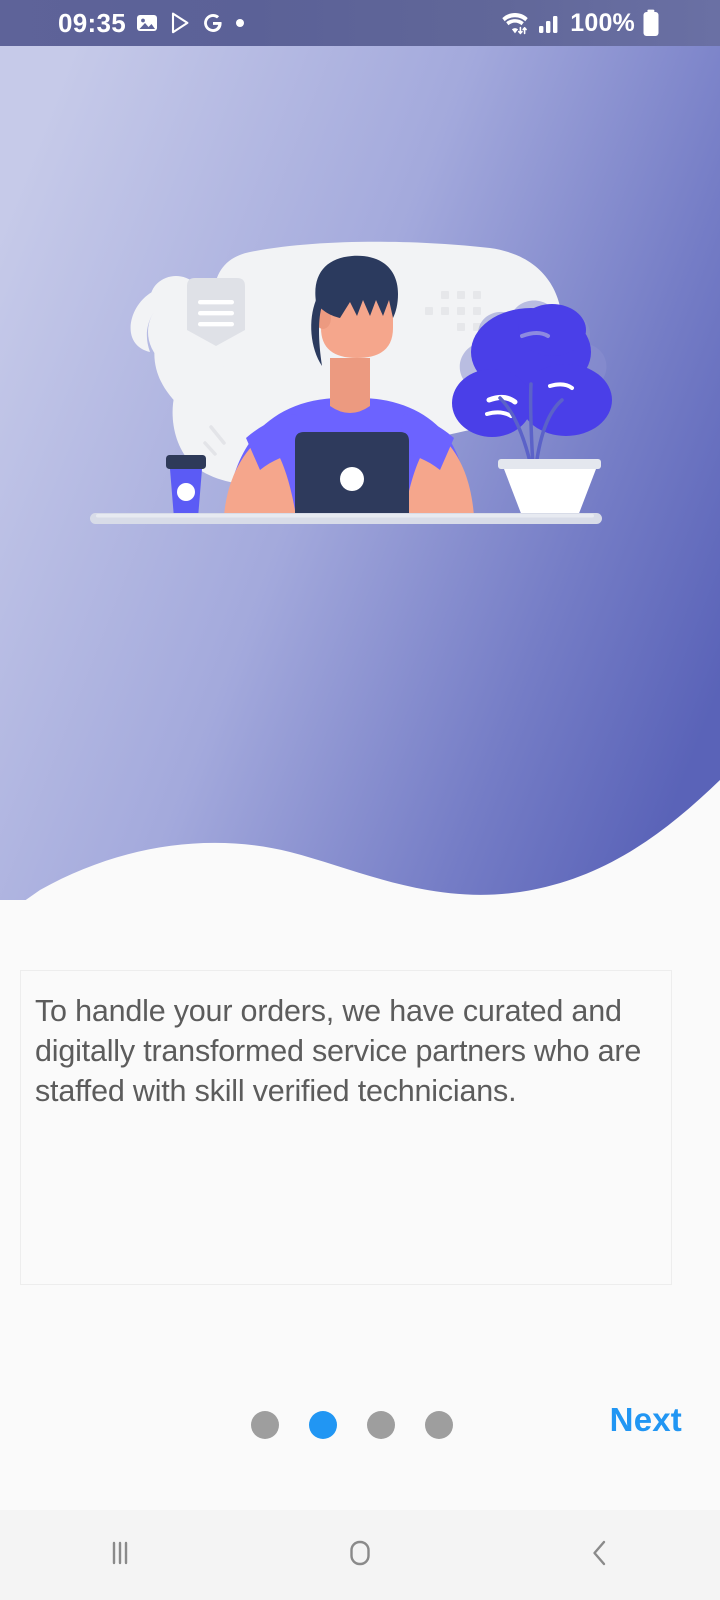 This screenshot has height=1600, width=720. Describe the element at coordinates (180, 23) in the screenshot. I see `play-store-icon` at that location.